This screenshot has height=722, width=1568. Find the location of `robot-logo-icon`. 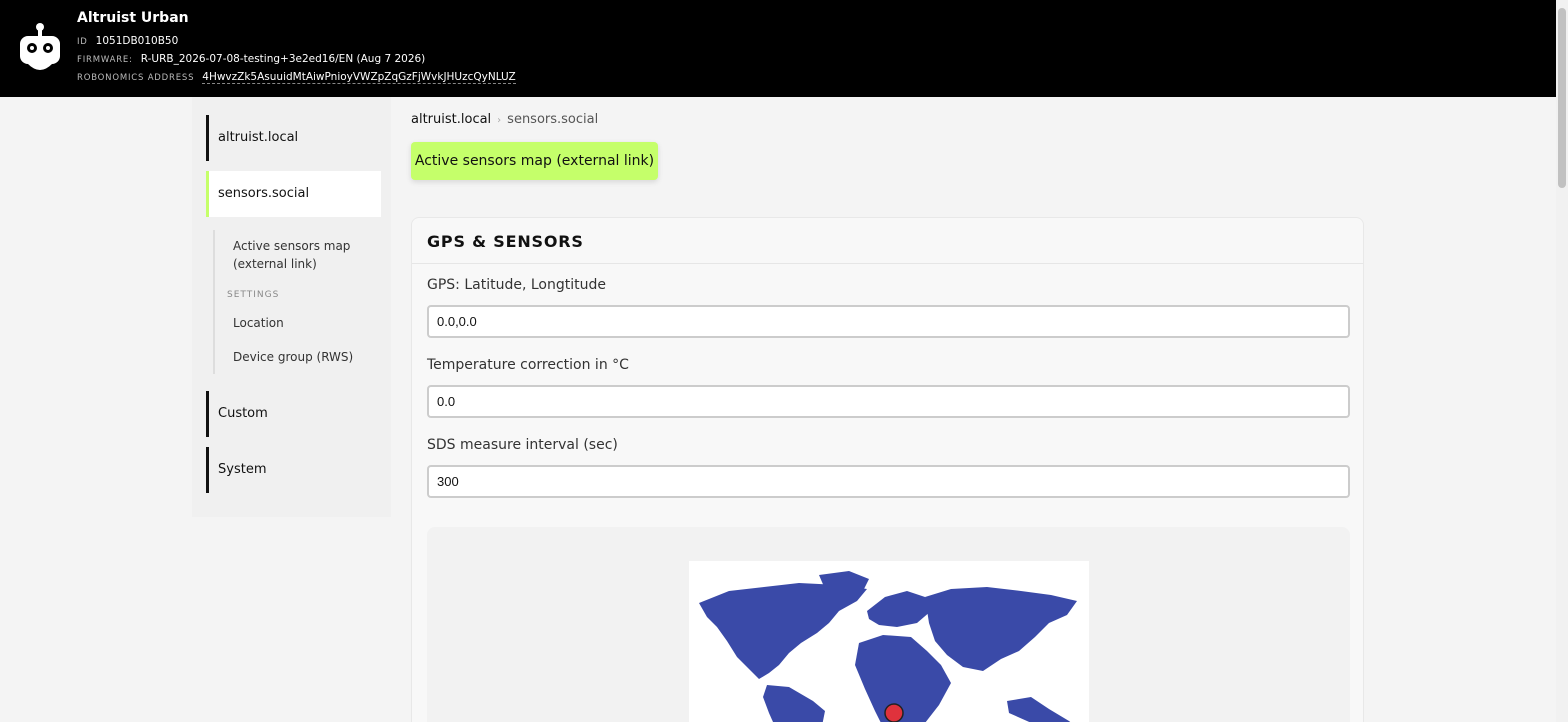

robot-logo-icon is located at coordinates (40, 46).